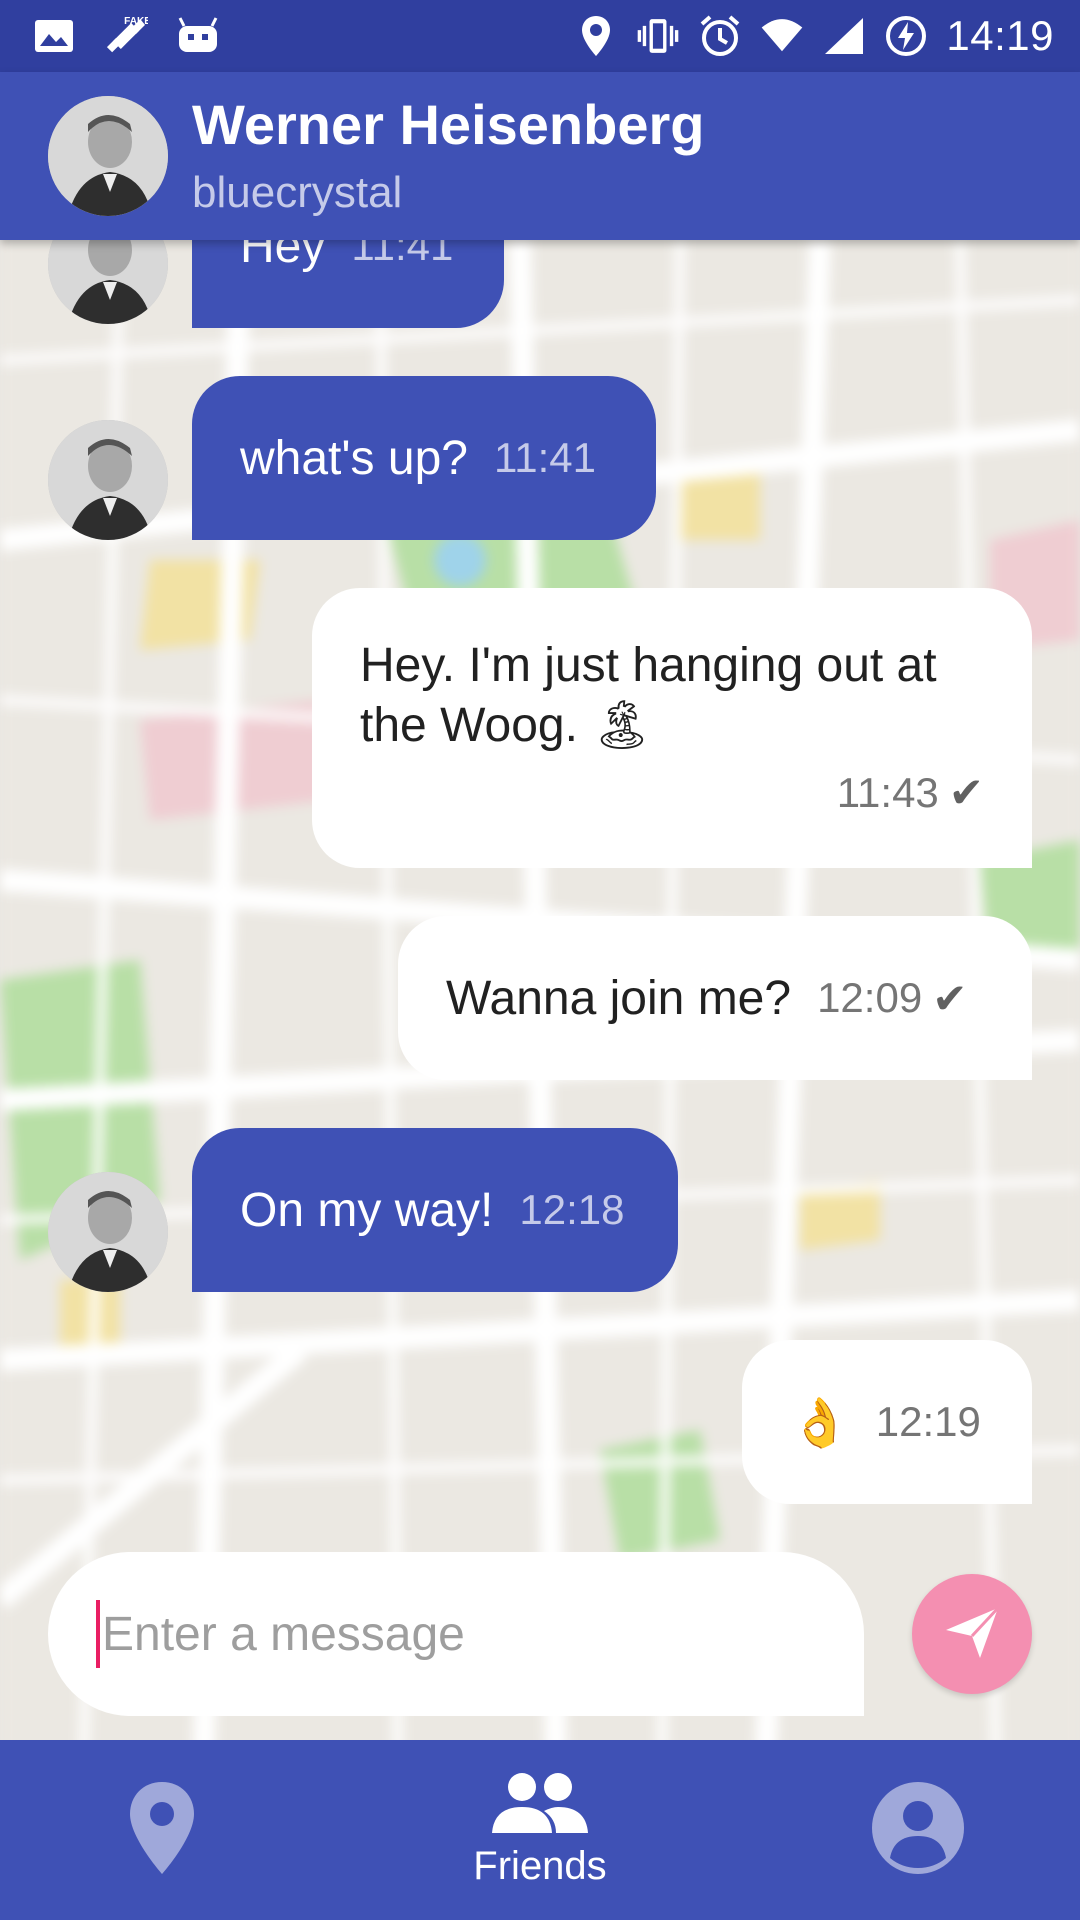  Describe the element at coordinates (572, 1209) in the screenshot. I see `message-time: 12:18` at that location.